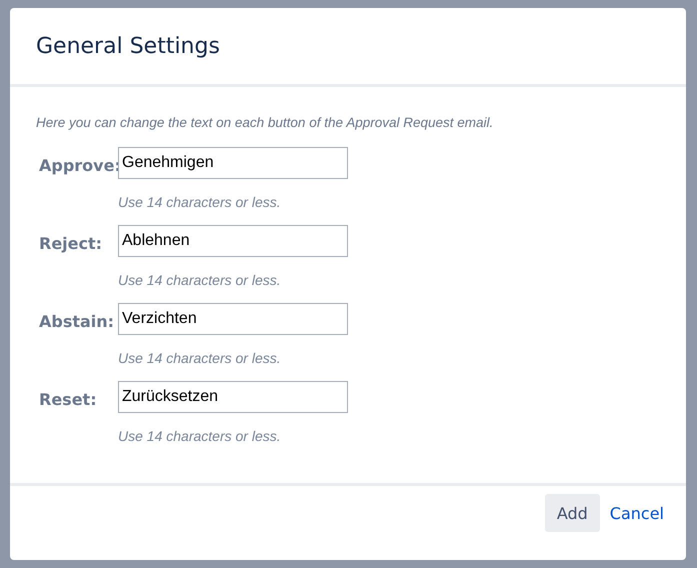 This screenshot has height=568, width=697. Describe the element at coordinates (71, 244) in the screenshot. I see `field-label: Reject:` at that location.